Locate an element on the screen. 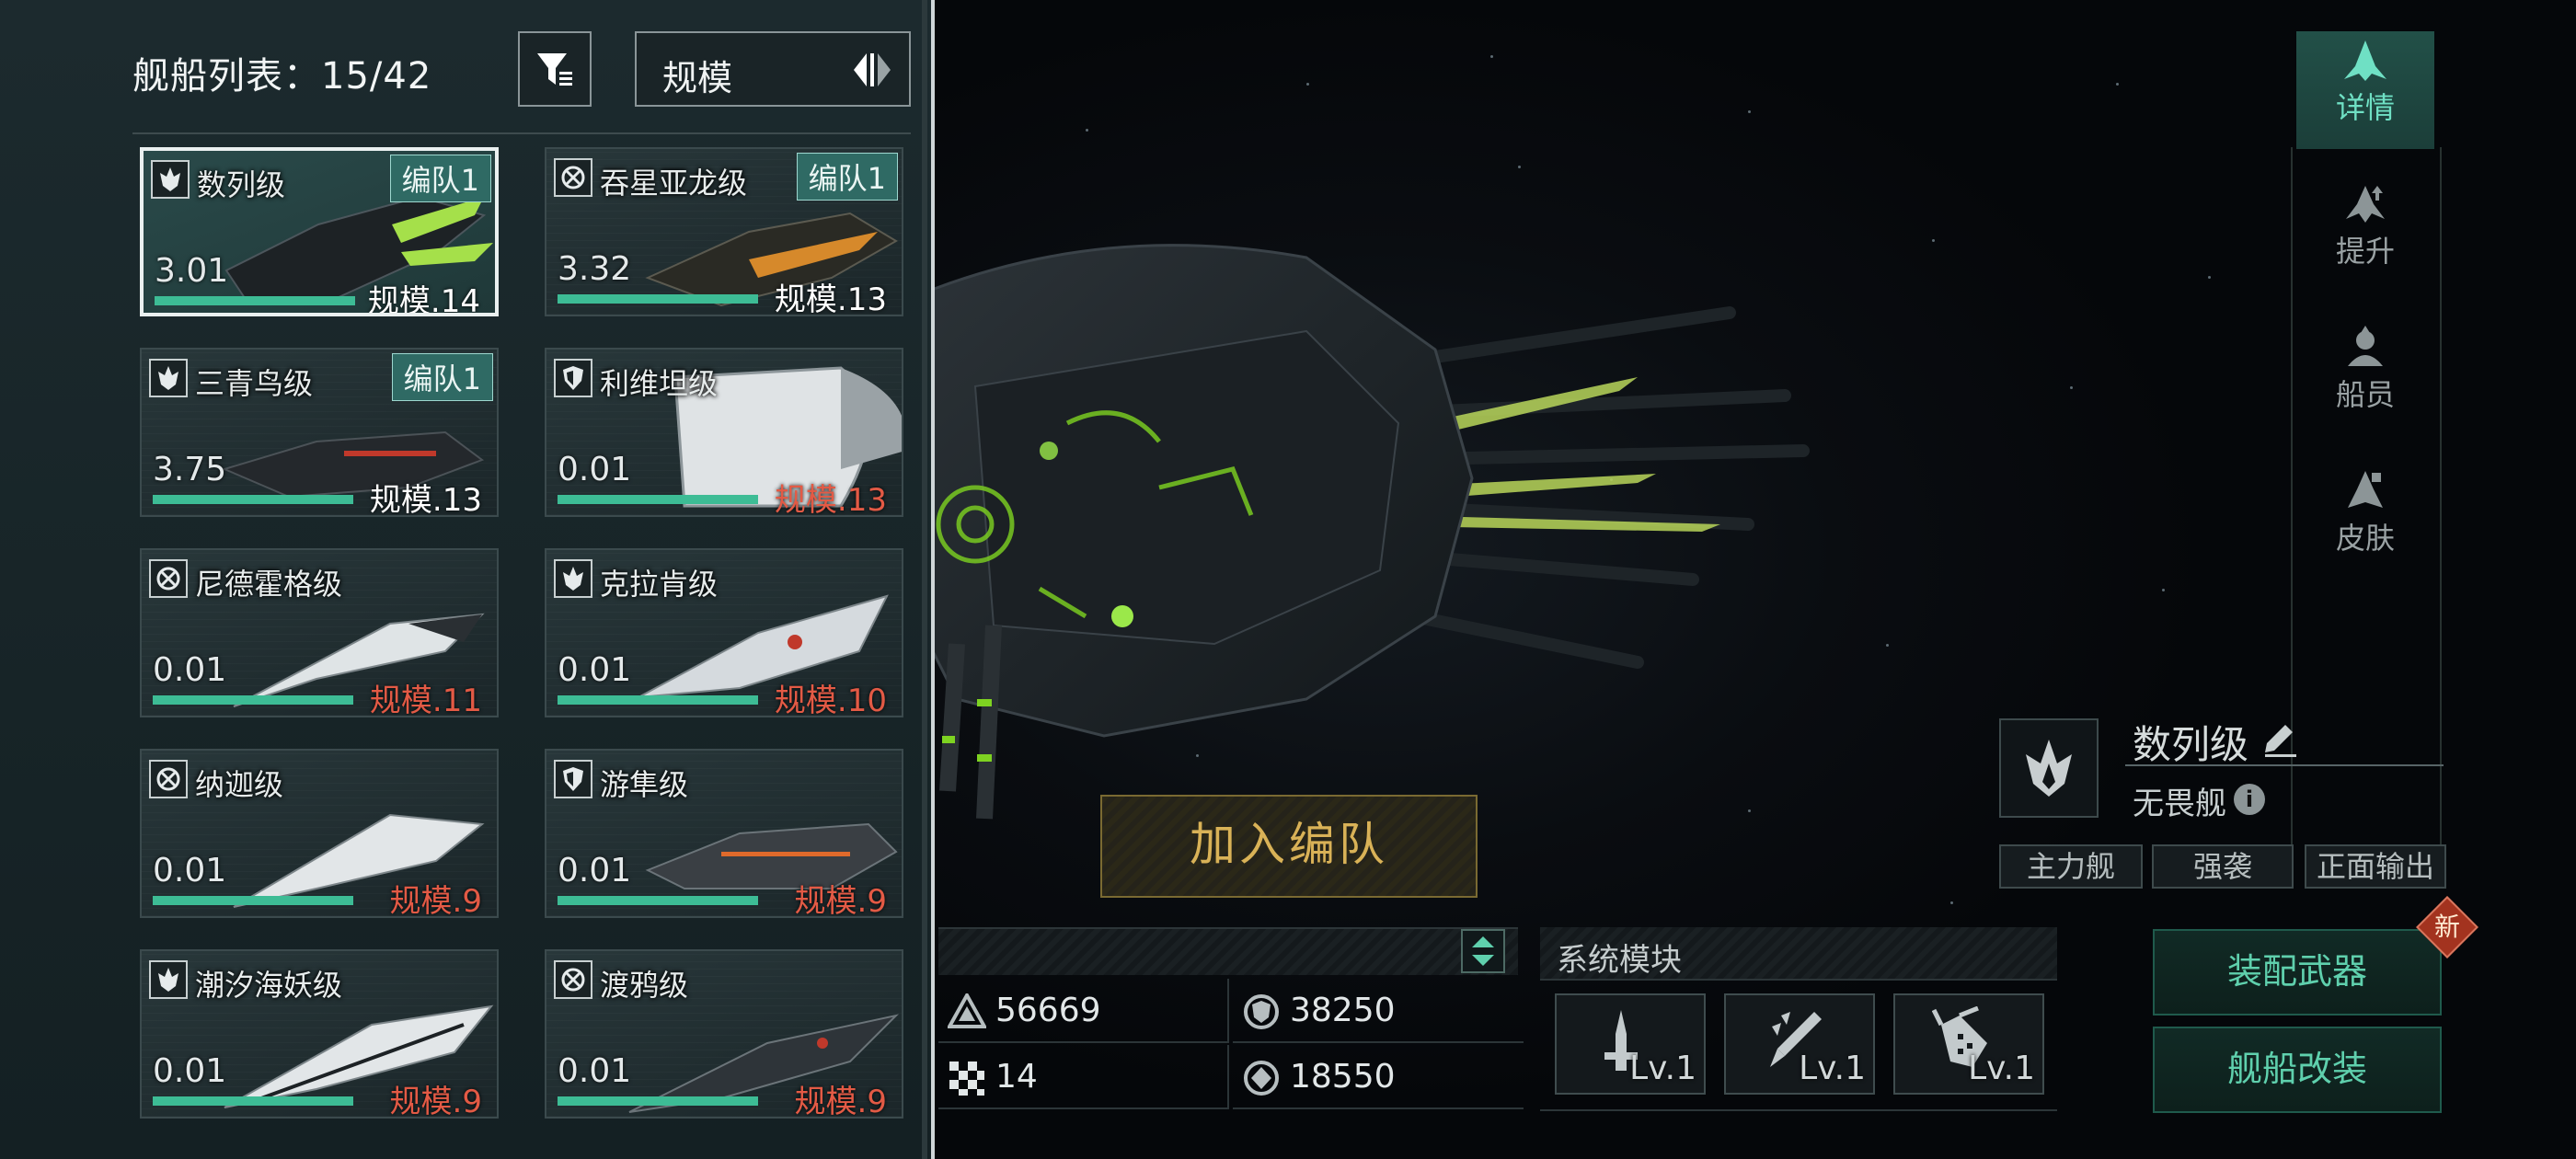  ship-detail-icon is located at coordinates (2365, 60).